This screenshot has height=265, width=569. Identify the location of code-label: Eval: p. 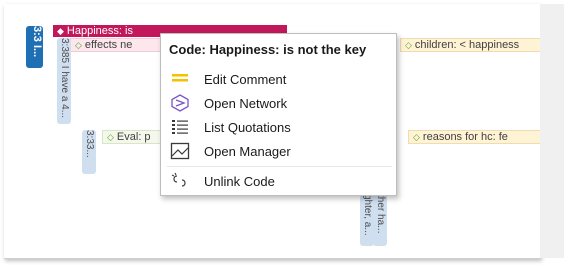
(133, 137).